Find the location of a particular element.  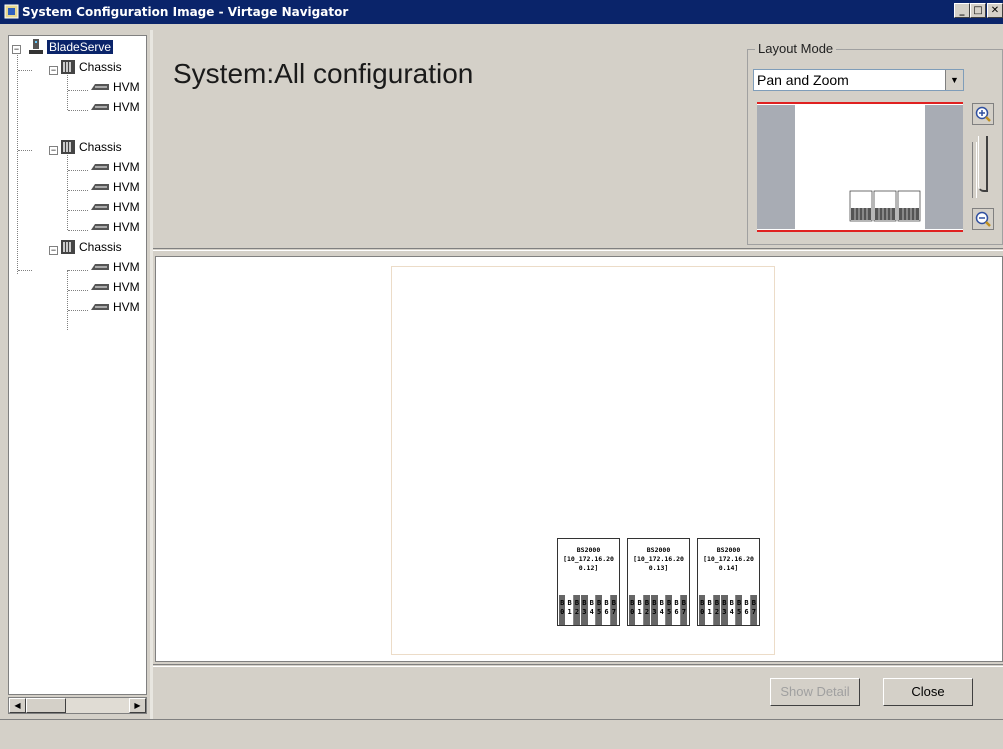

overview-chassis-thumbnails is located at coordinates (885, 206).